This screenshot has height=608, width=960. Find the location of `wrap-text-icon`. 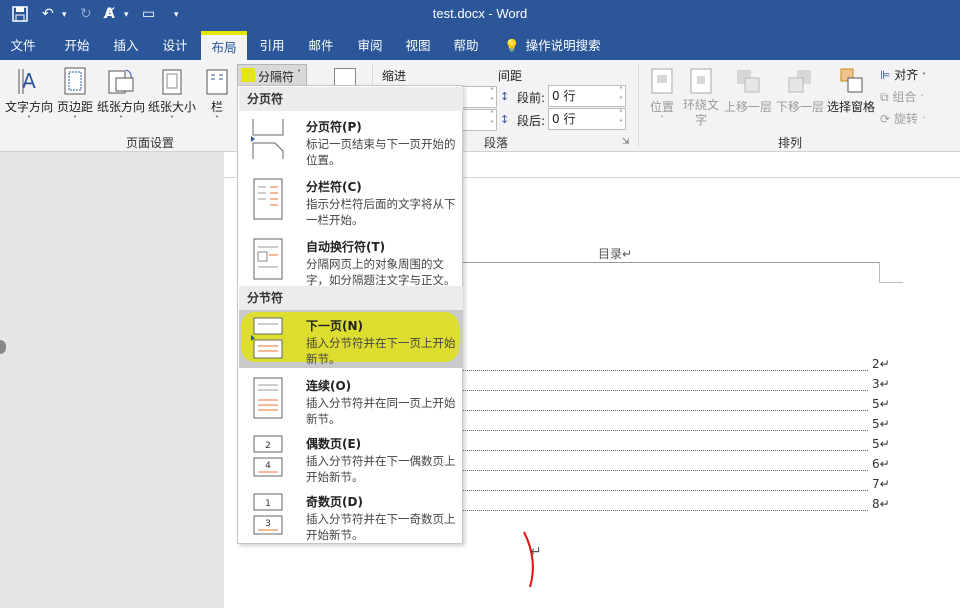

wrap-text-icon is located at coordinates (701, 81).